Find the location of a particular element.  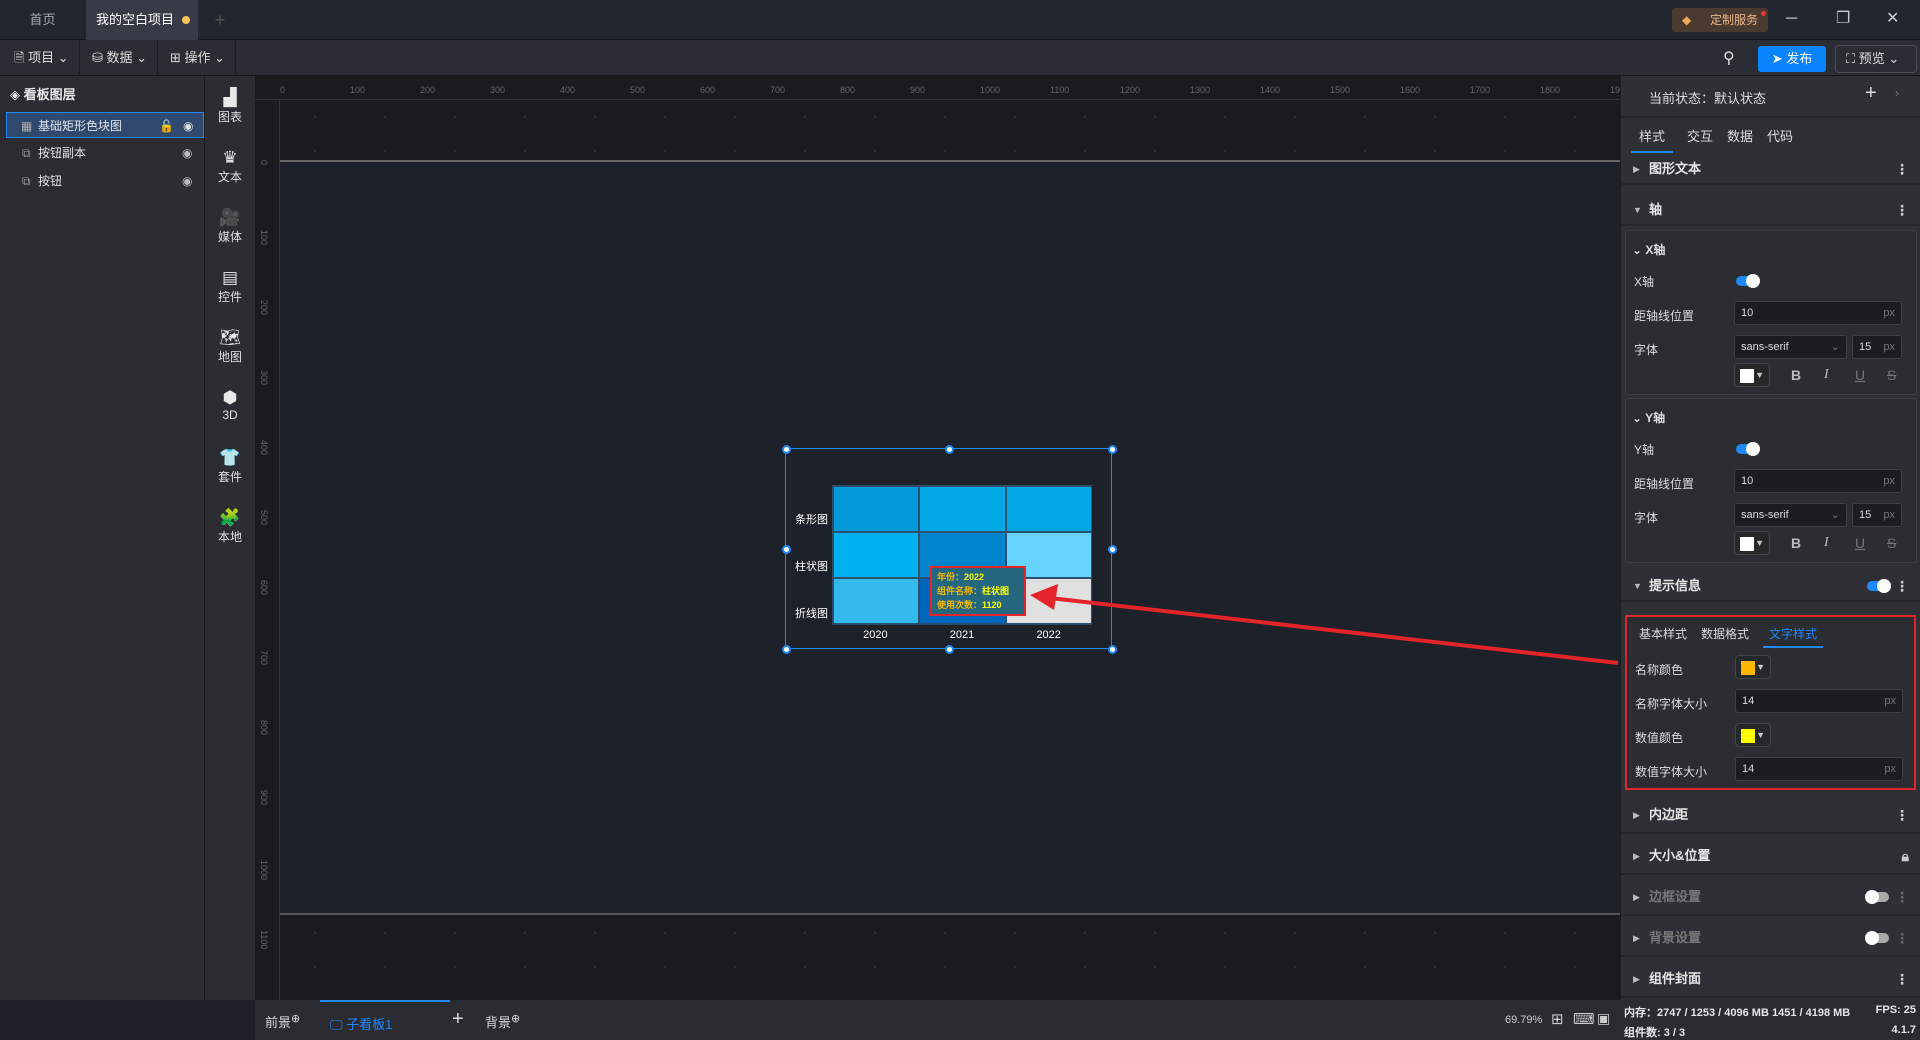

layer-item: ▦ 基础矩形色块图 🔓 ◉ is located at coordinates (105, 125).